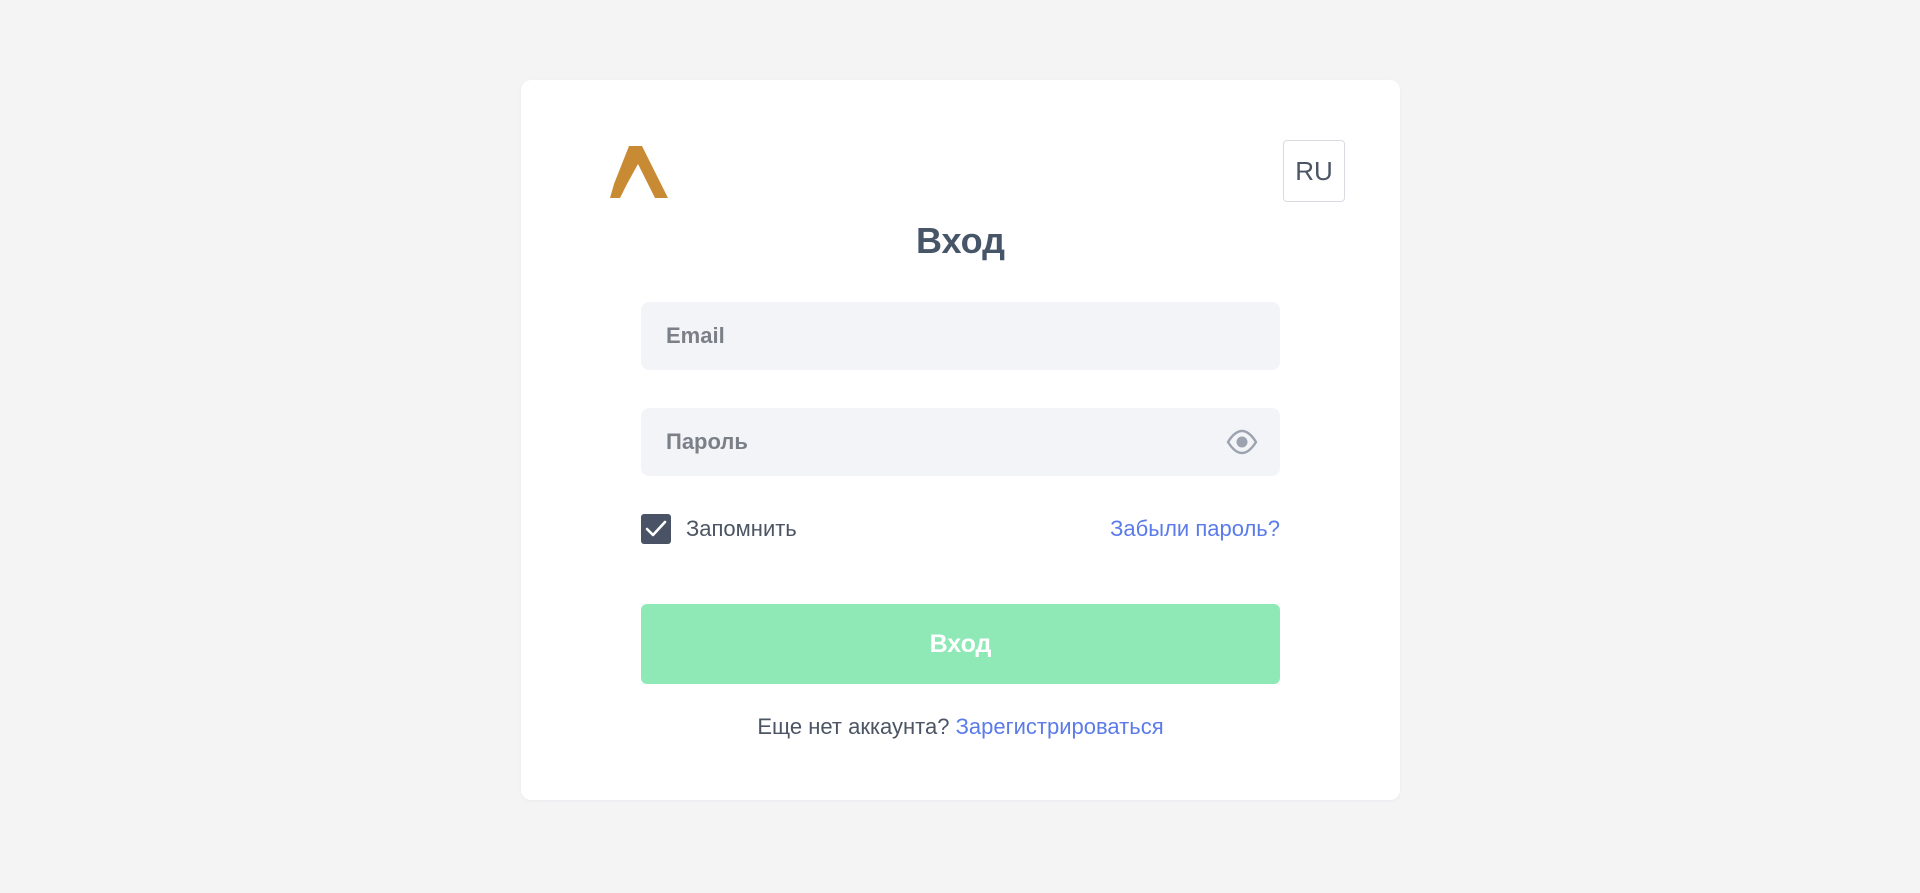  Describe the element at coordinates (741, 528) in the screenshot. I see `remember-me-label: Запомнить` at that location.